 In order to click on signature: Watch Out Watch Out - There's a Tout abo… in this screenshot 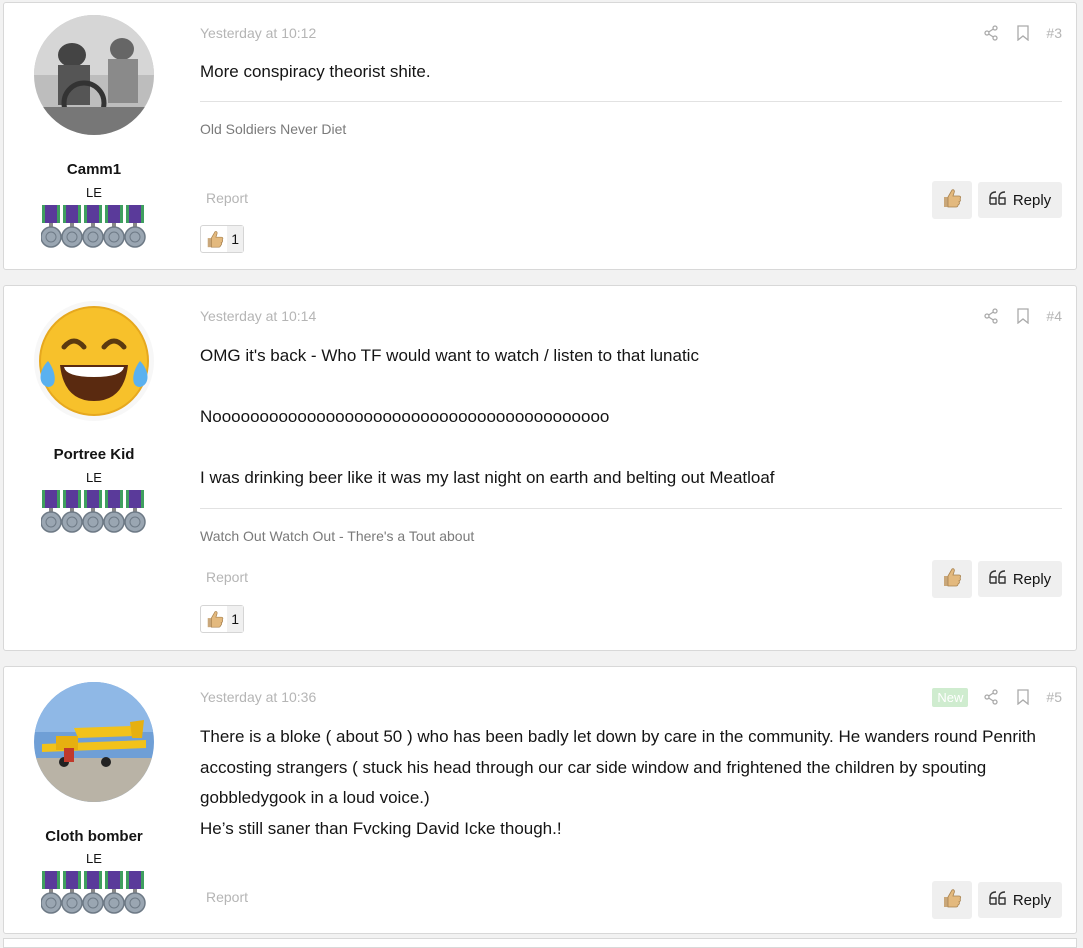, I will do `click(337, 536)`.